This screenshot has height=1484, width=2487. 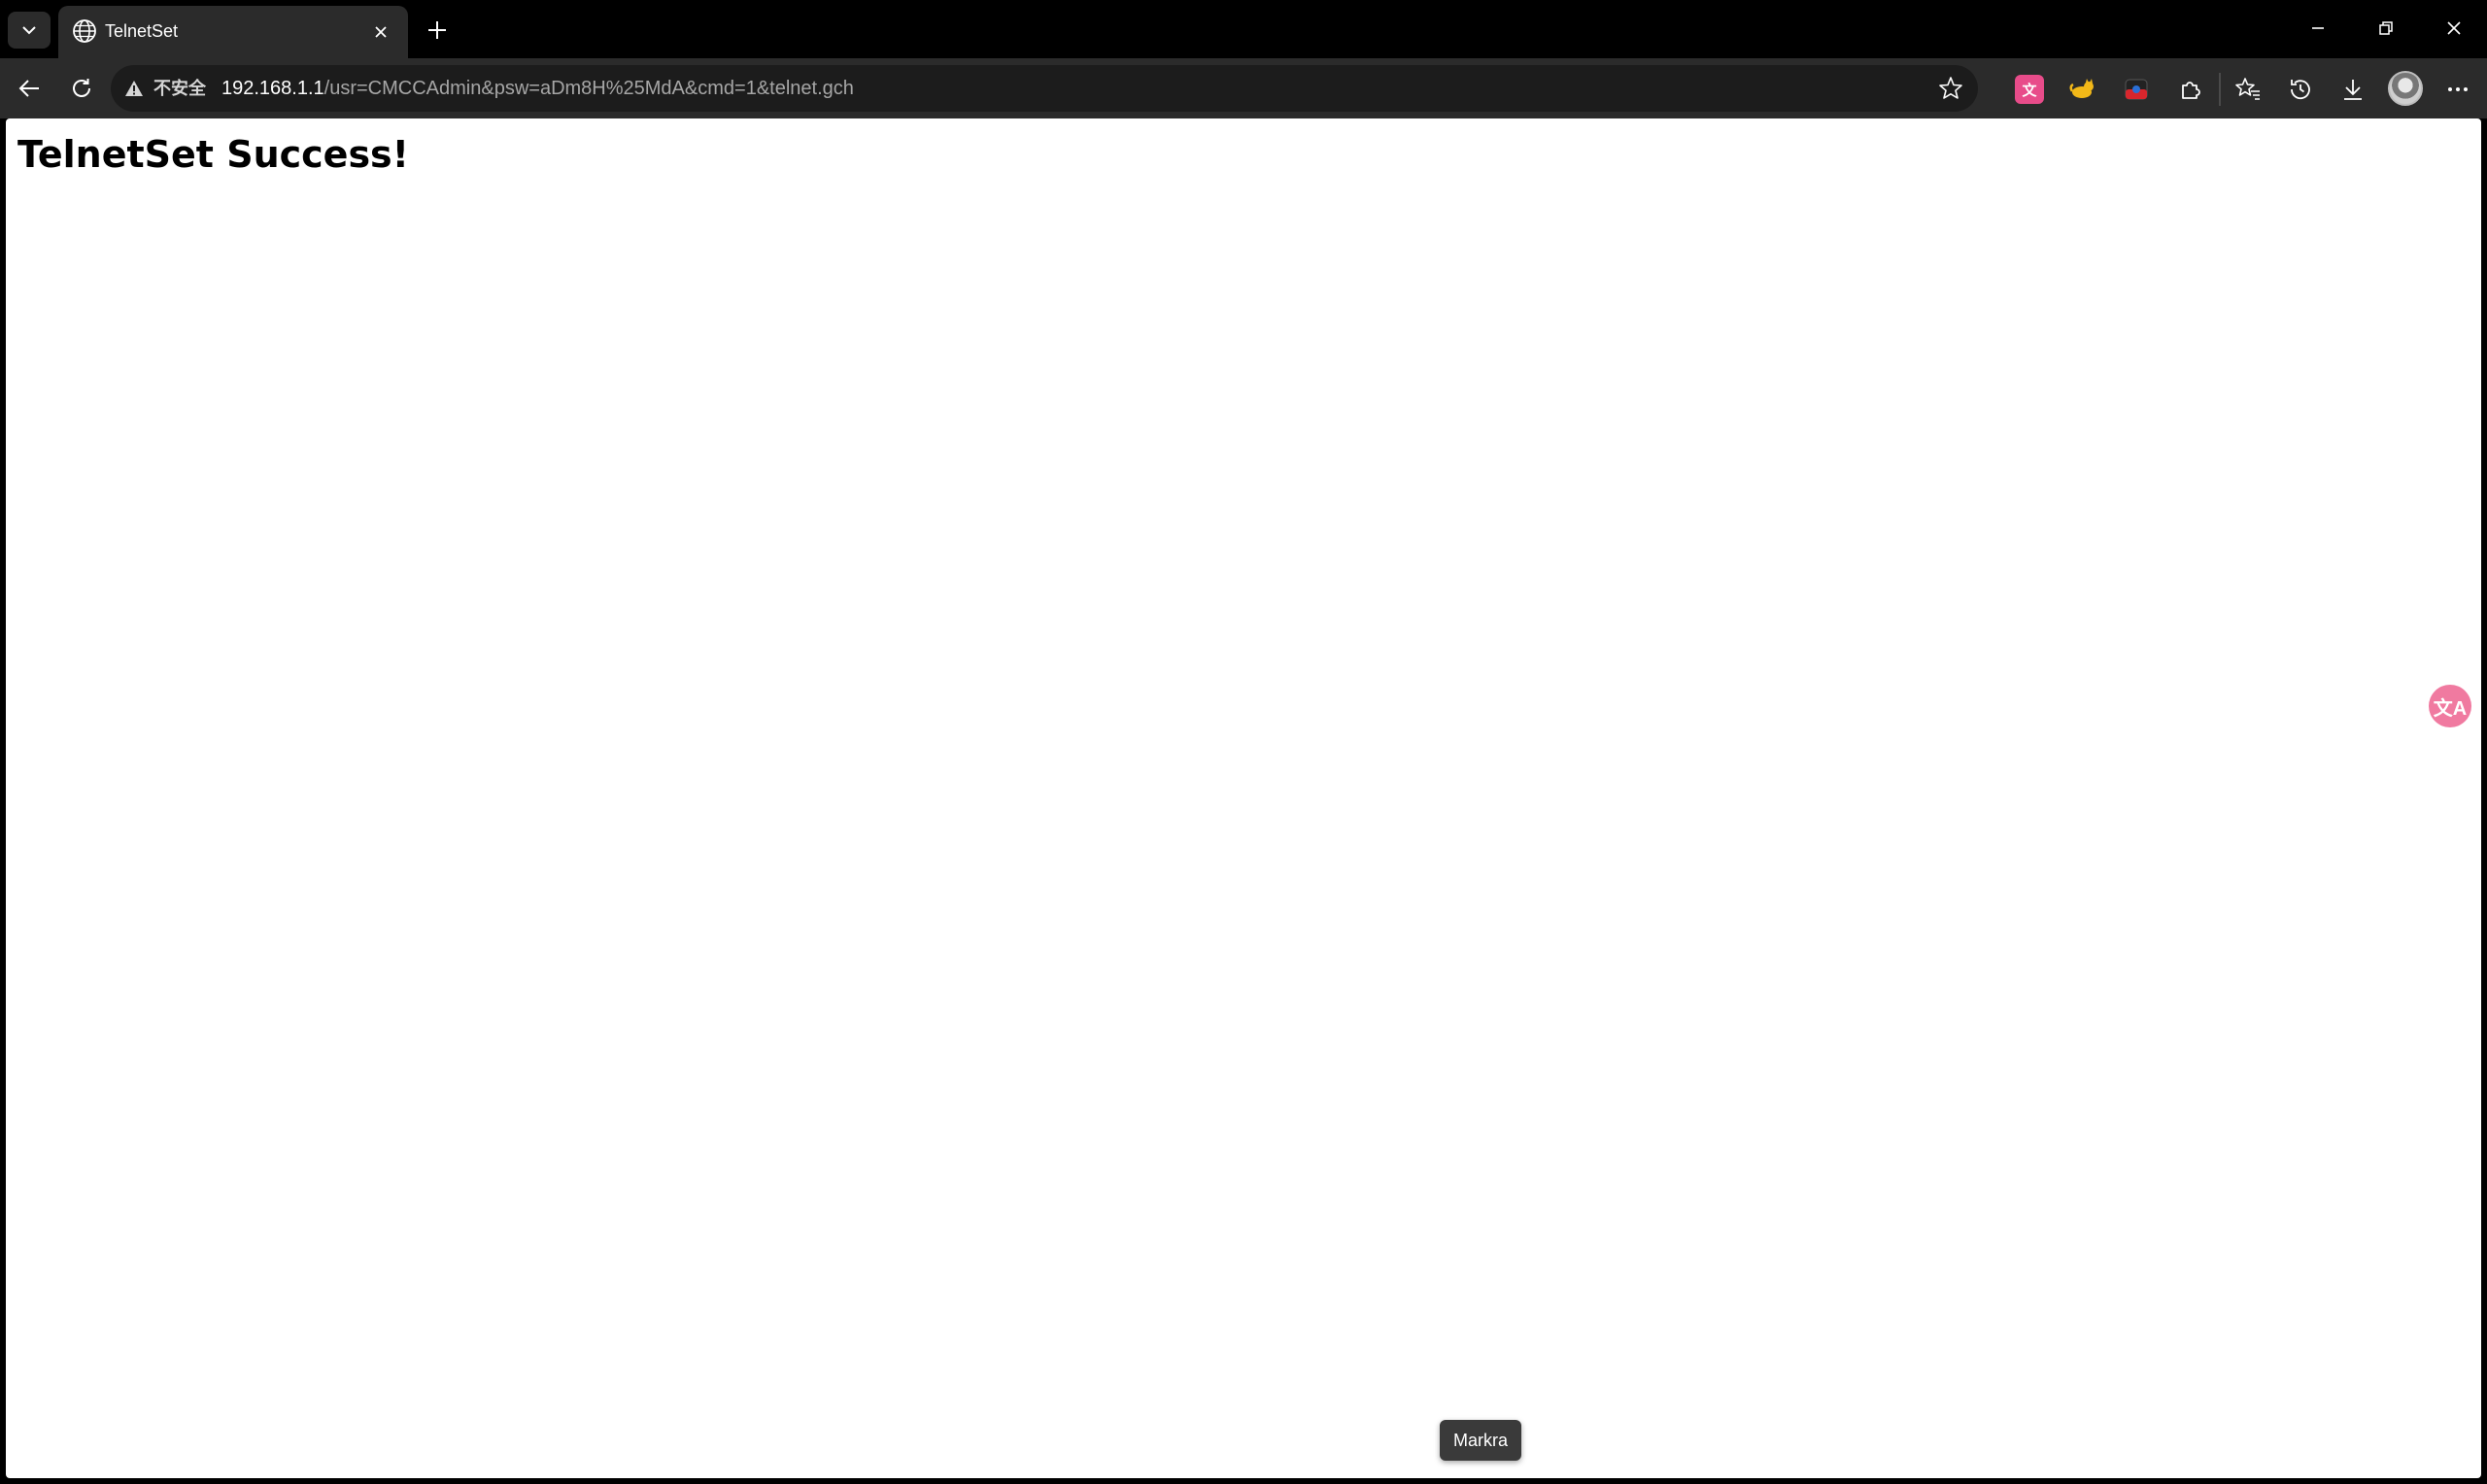 I want to click on restore-icon, so click(x=2386, y=28).